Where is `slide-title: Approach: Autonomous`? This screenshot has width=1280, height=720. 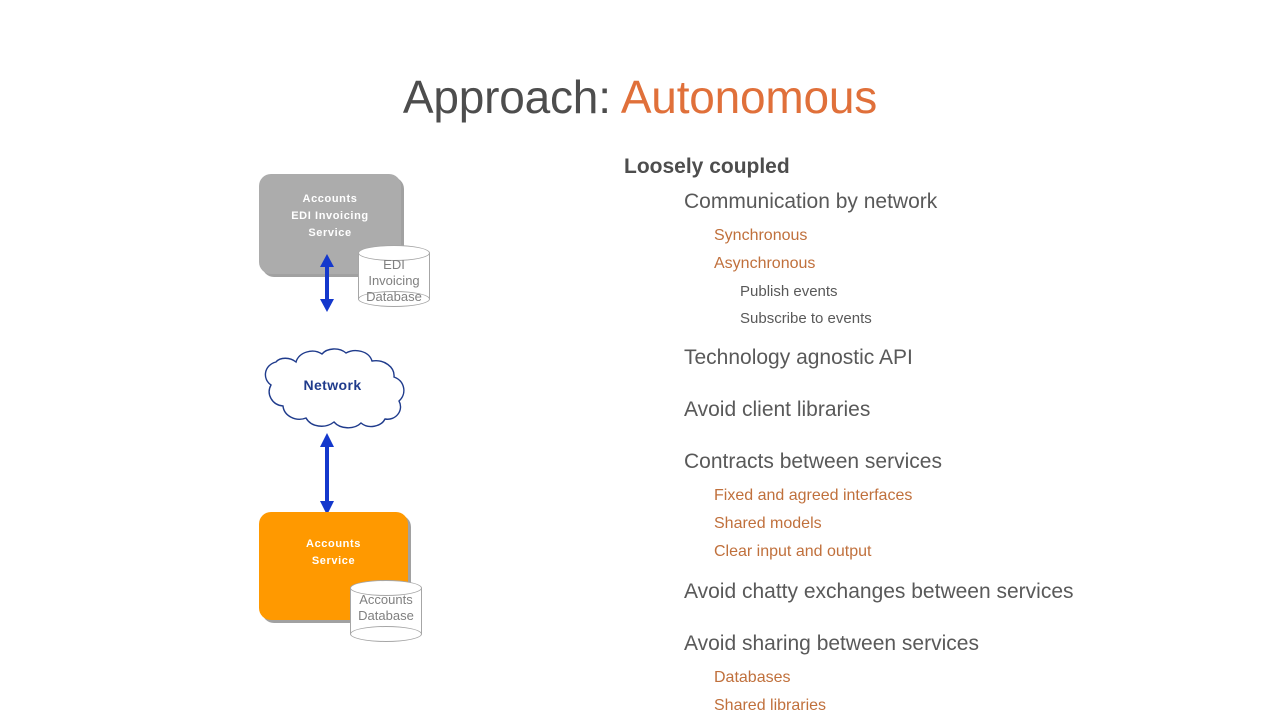 slide-title: Approach: Autonomous is located at coordinates (640, 97).